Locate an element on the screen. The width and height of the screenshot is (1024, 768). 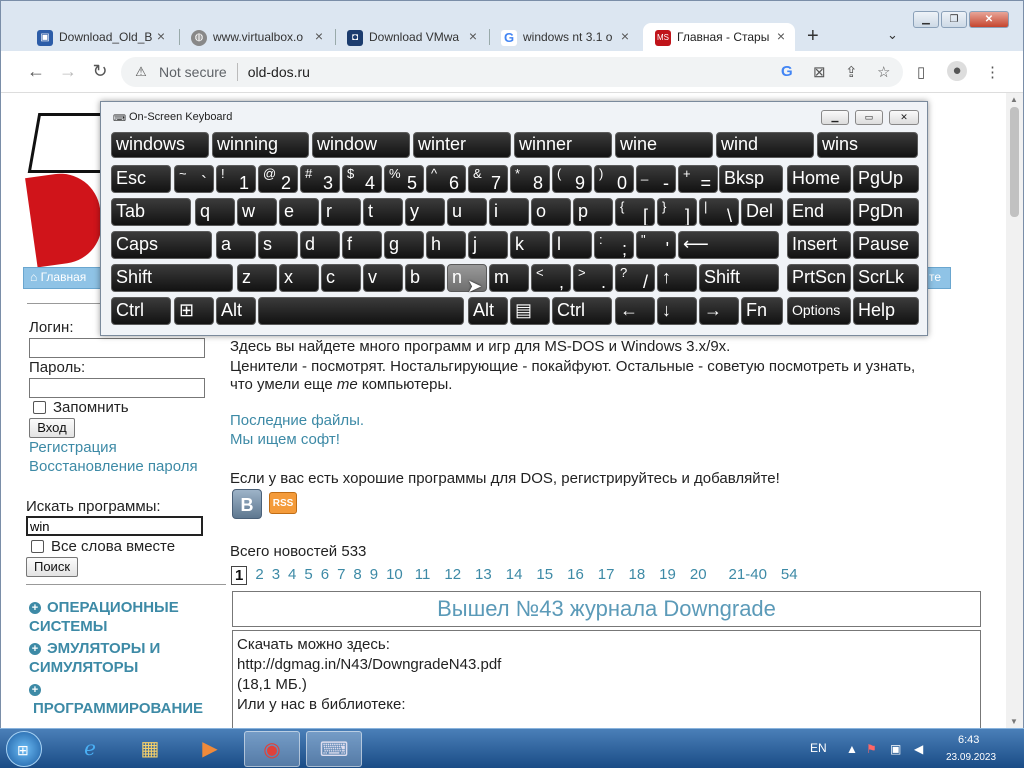
page-link: 18 is located at coordinates (636, 575).